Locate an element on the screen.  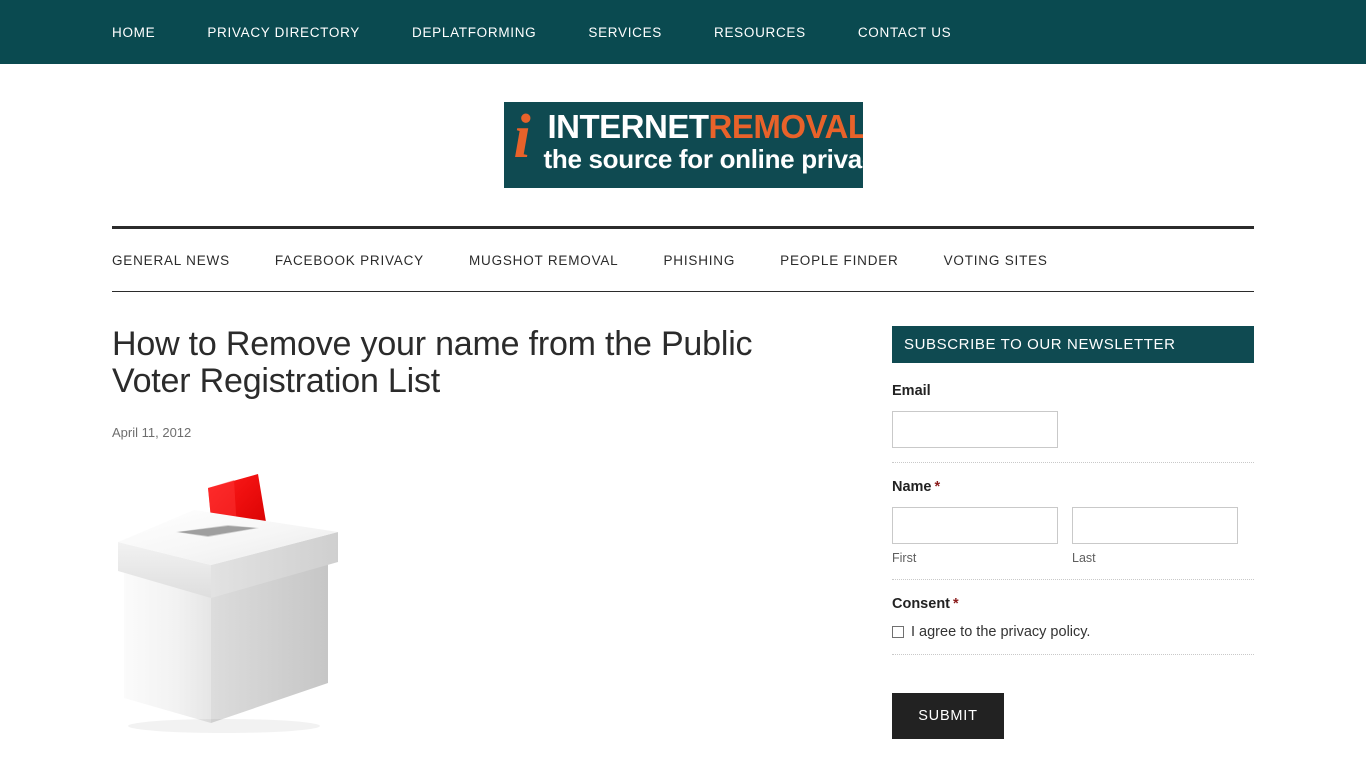
newsletter-widget-heading: SUBSCRIBE TO OUR NEWSLETTER is located at coordinates (1073, 344).